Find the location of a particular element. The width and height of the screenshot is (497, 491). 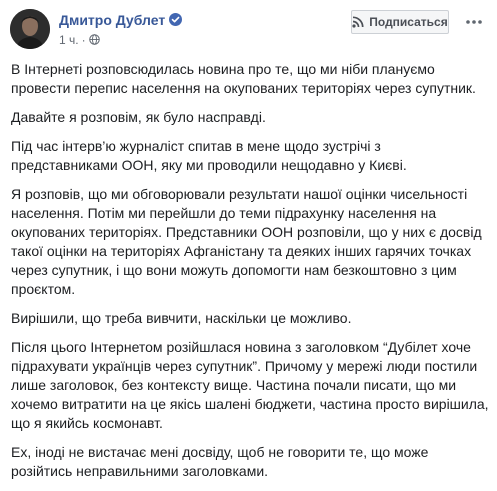

author-name: Дмитро Дублет is located at coordinates (121, 20).